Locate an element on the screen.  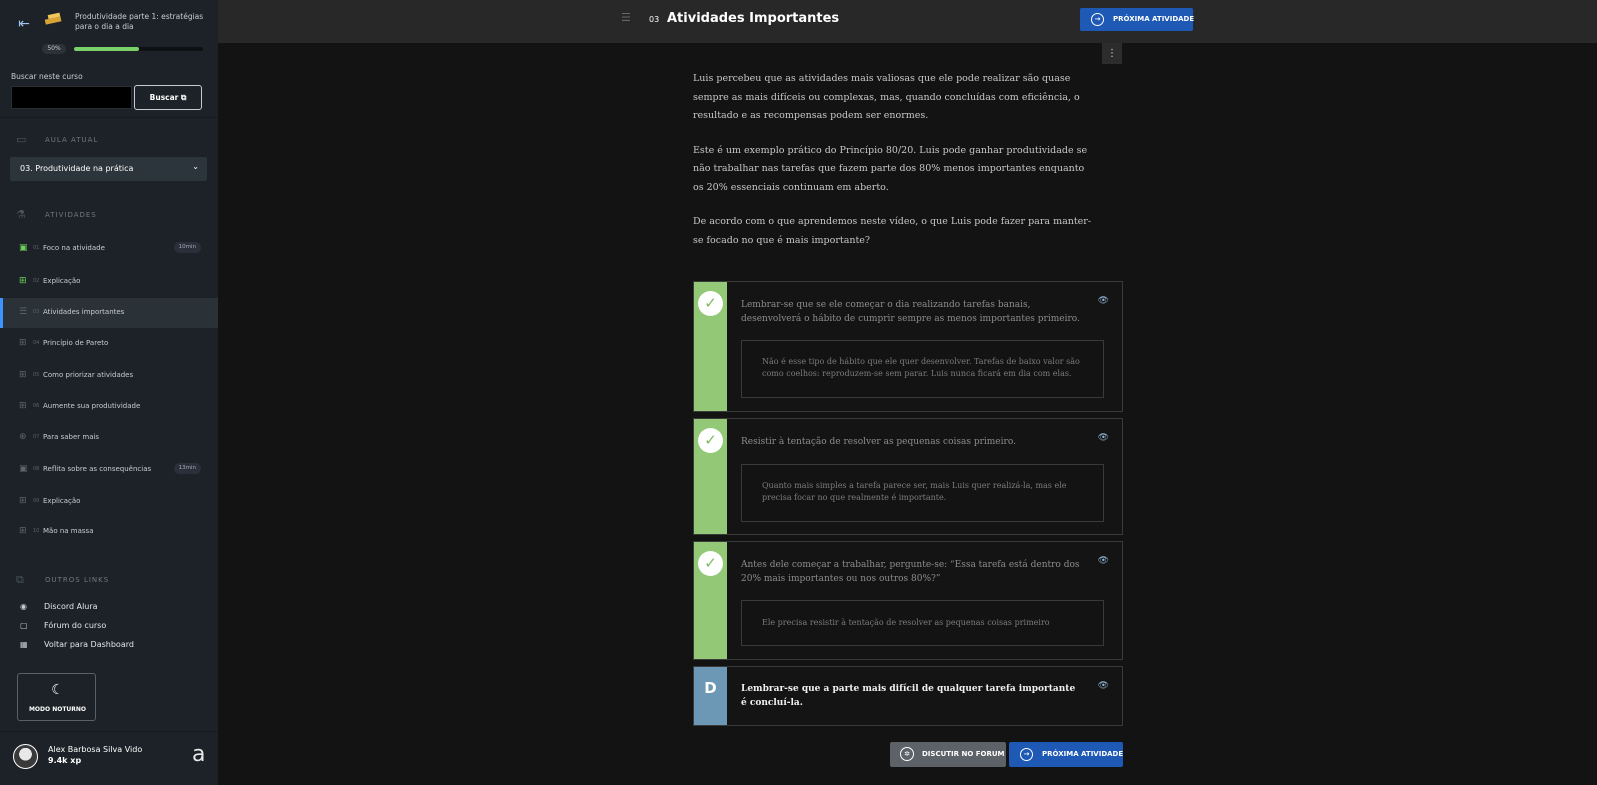
link-label: Discord Alura is located at coordinates (71, 606).